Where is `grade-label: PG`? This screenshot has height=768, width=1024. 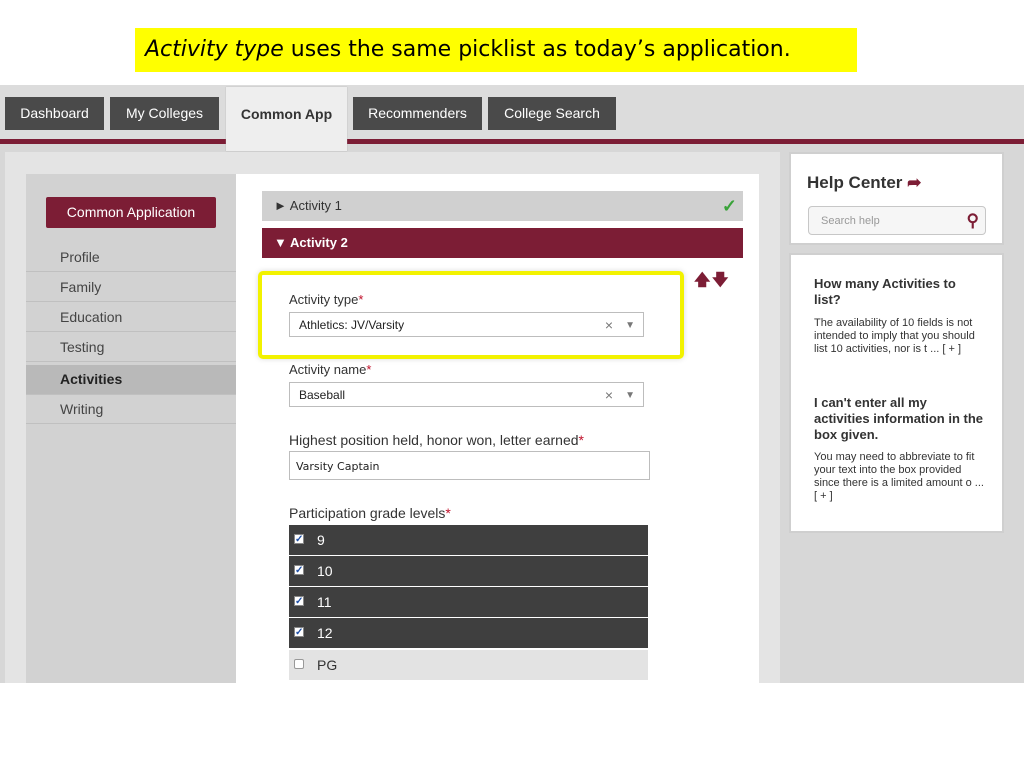
grade-label: PG is located at coordinates (327, 665).